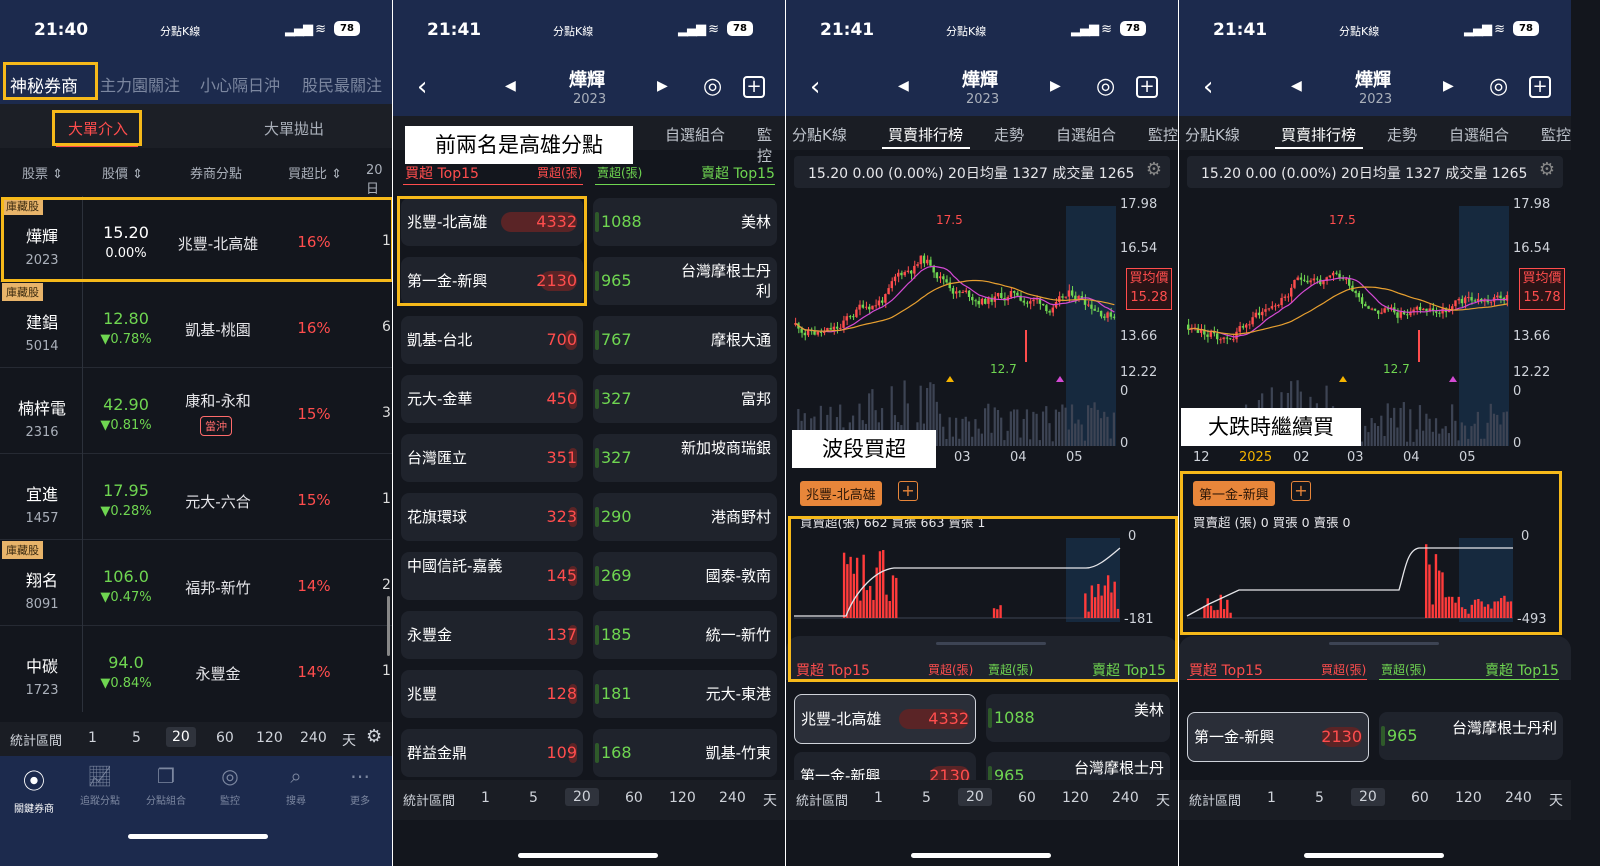  Describe the element at coordinates (685, 635) in the screenshot. I see `sell-broker-card: 185 統一-新竹` at that location.